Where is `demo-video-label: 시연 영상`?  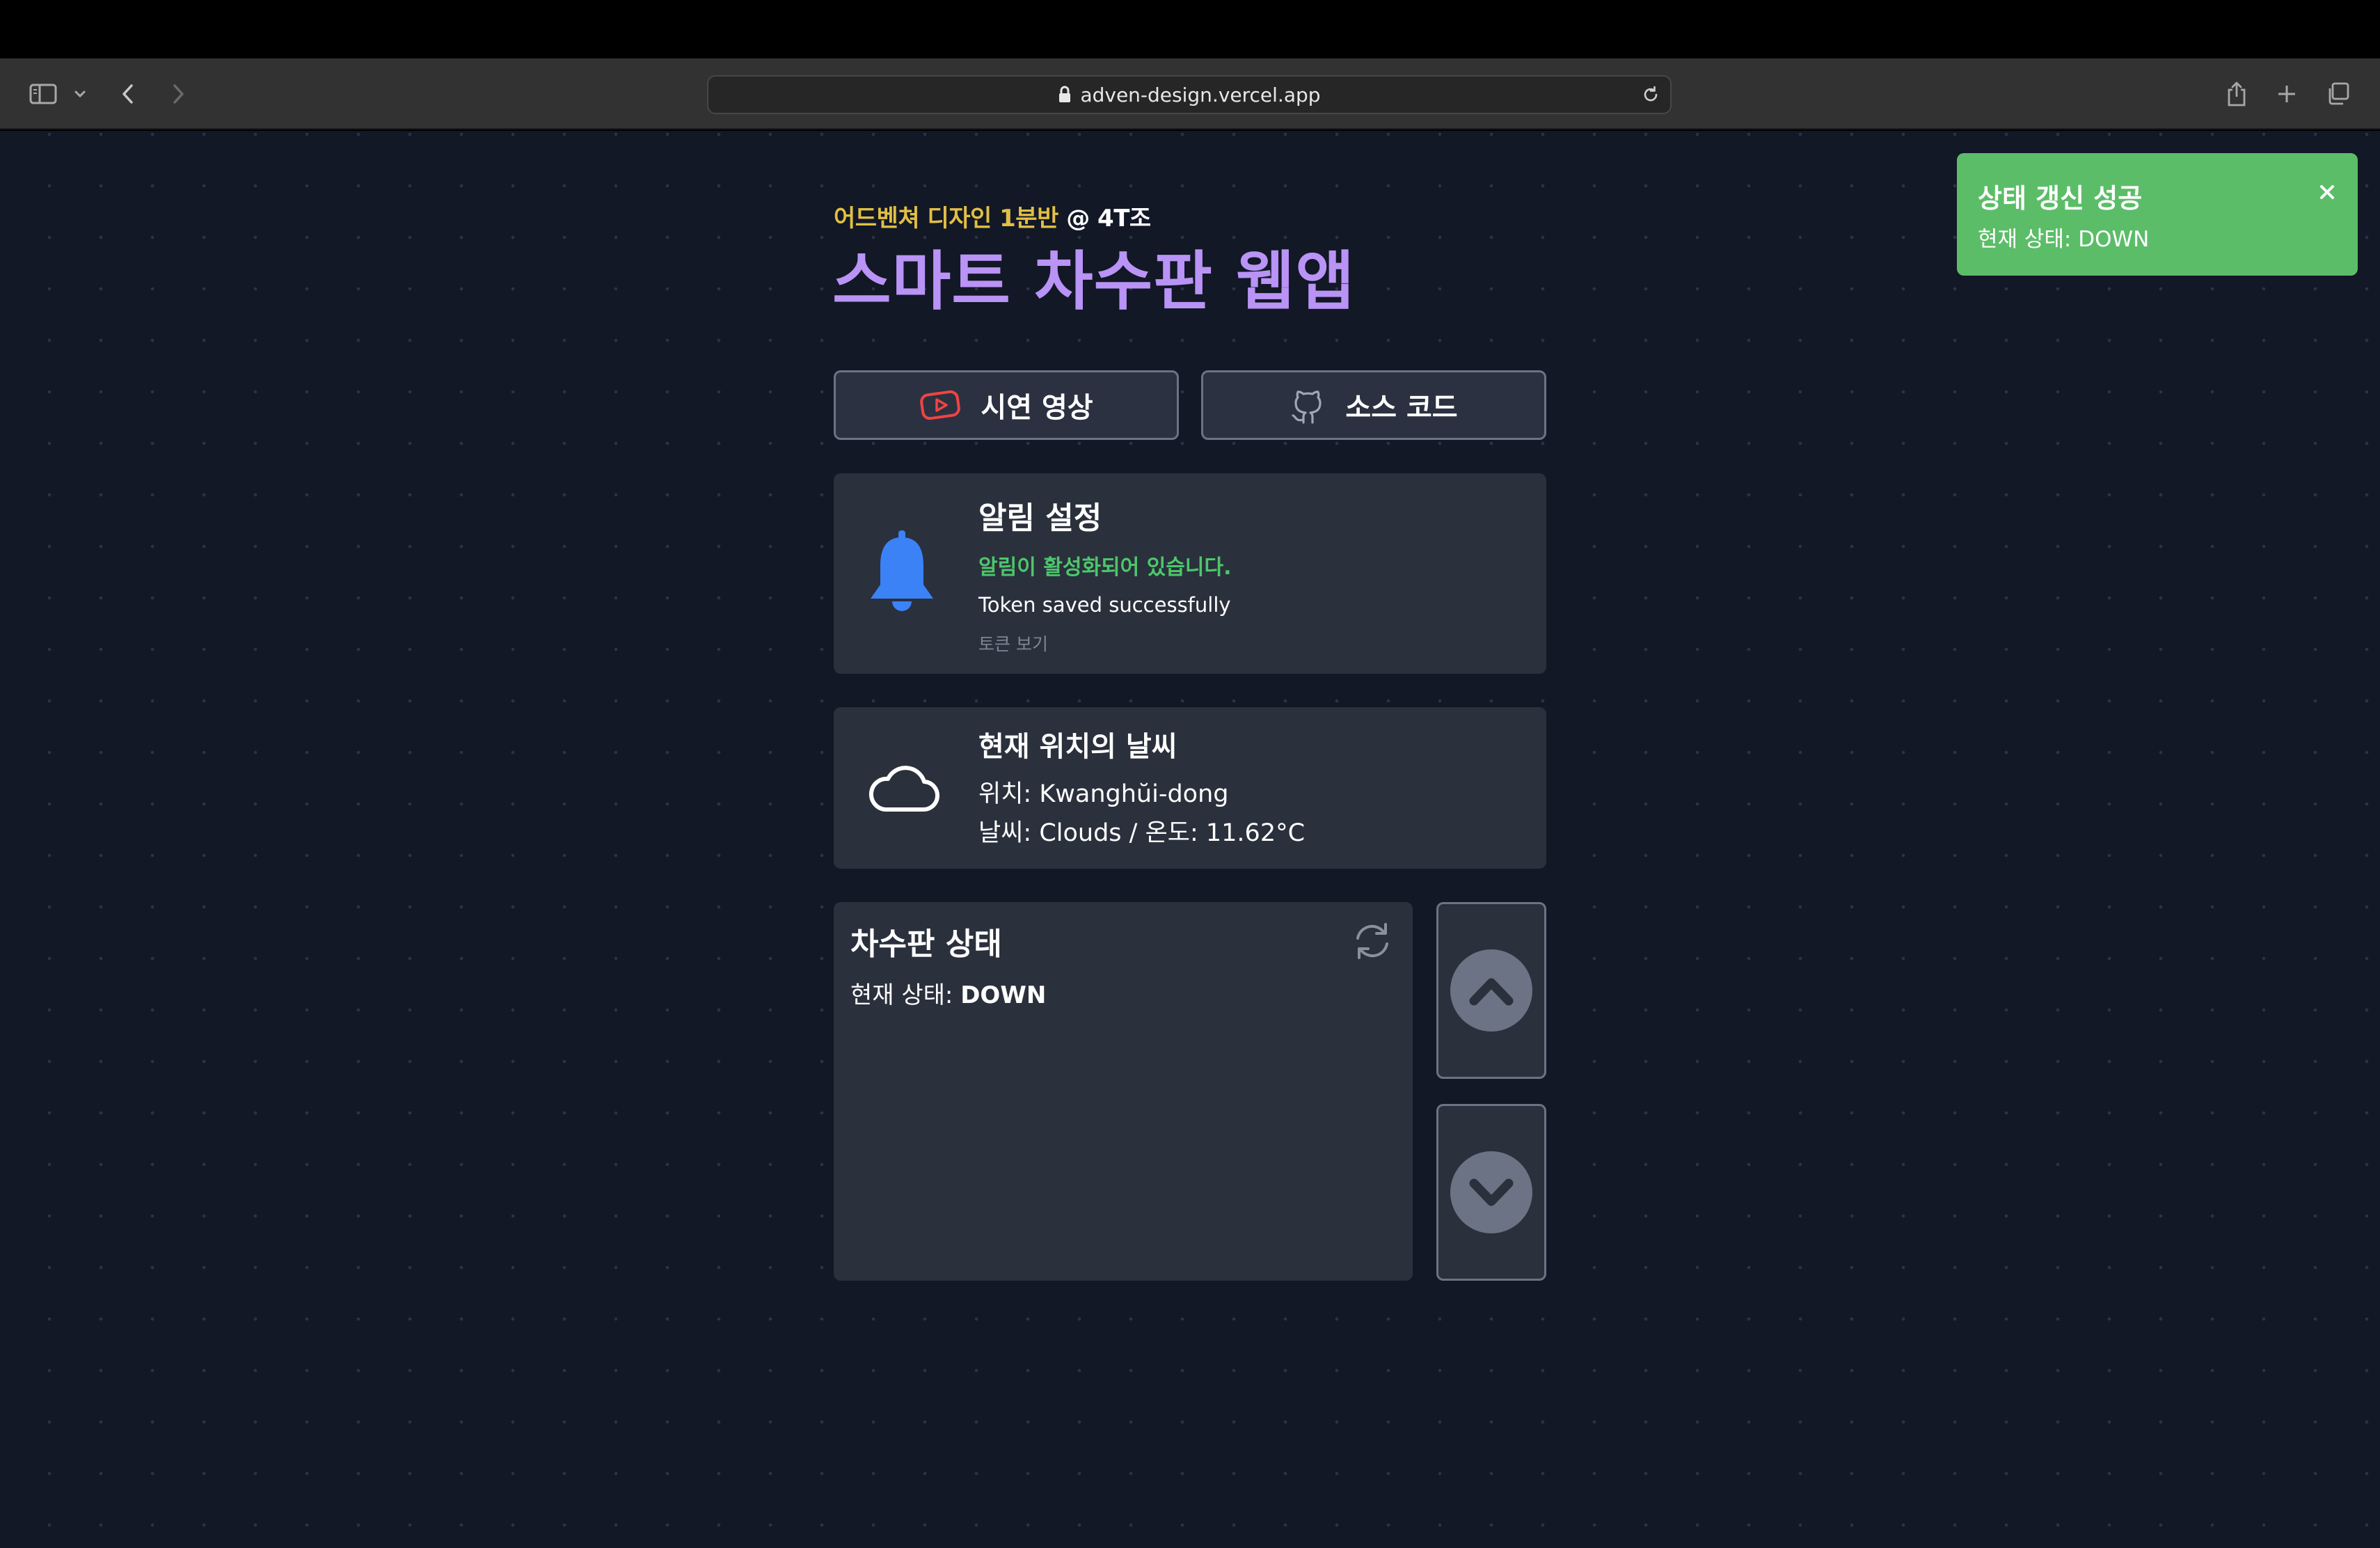
demo-video-label: 시연 영상 is located at coordinates (1037, 408).